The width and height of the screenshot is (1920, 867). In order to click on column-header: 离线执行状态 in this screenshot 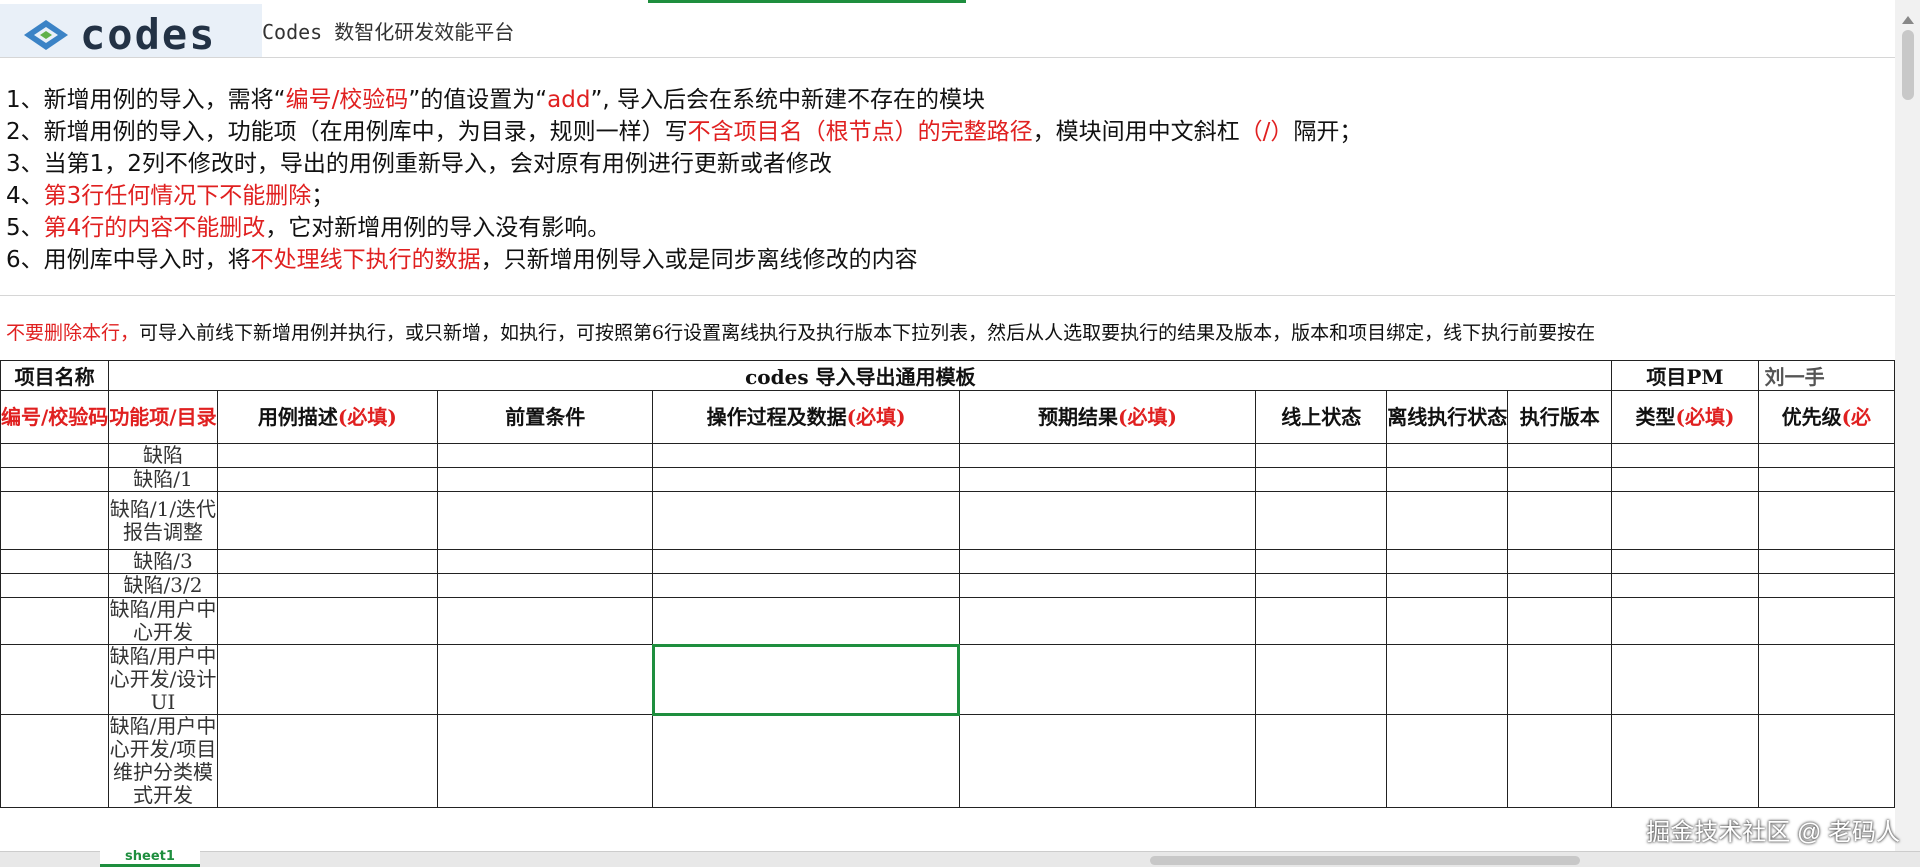, I will do `click(1447, 417)`.